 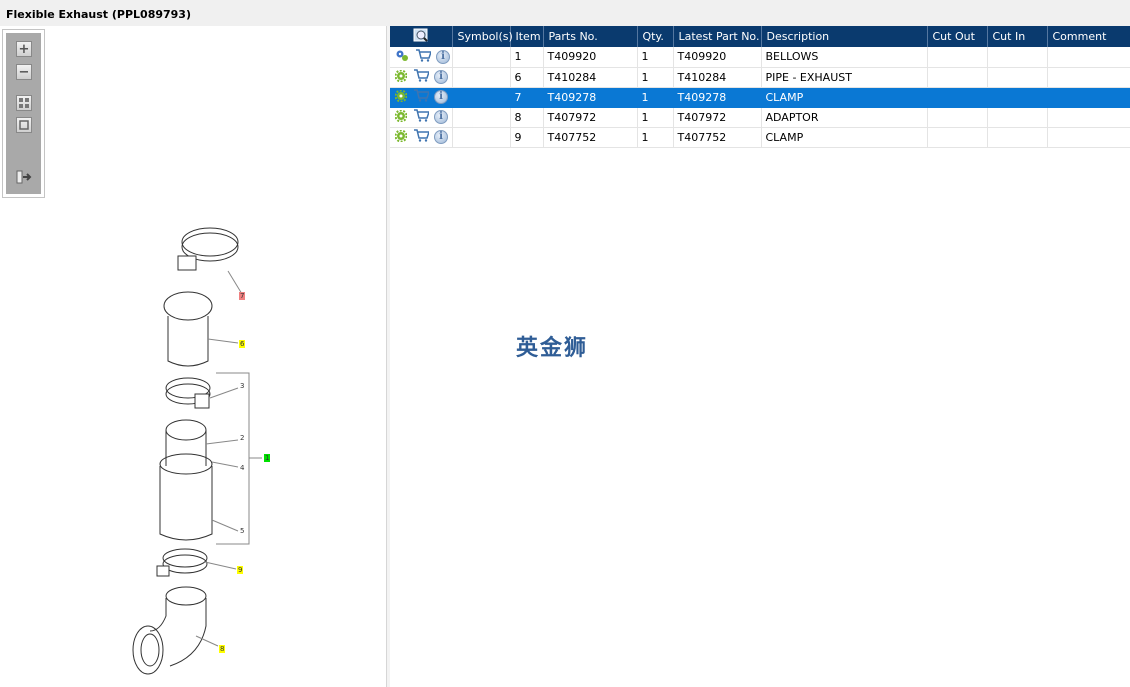 What do you see at coordinates (844, 77) in the screenshot?
I see `cell-description: PIPE - EXHAUST` at bounding box center [844, 77].